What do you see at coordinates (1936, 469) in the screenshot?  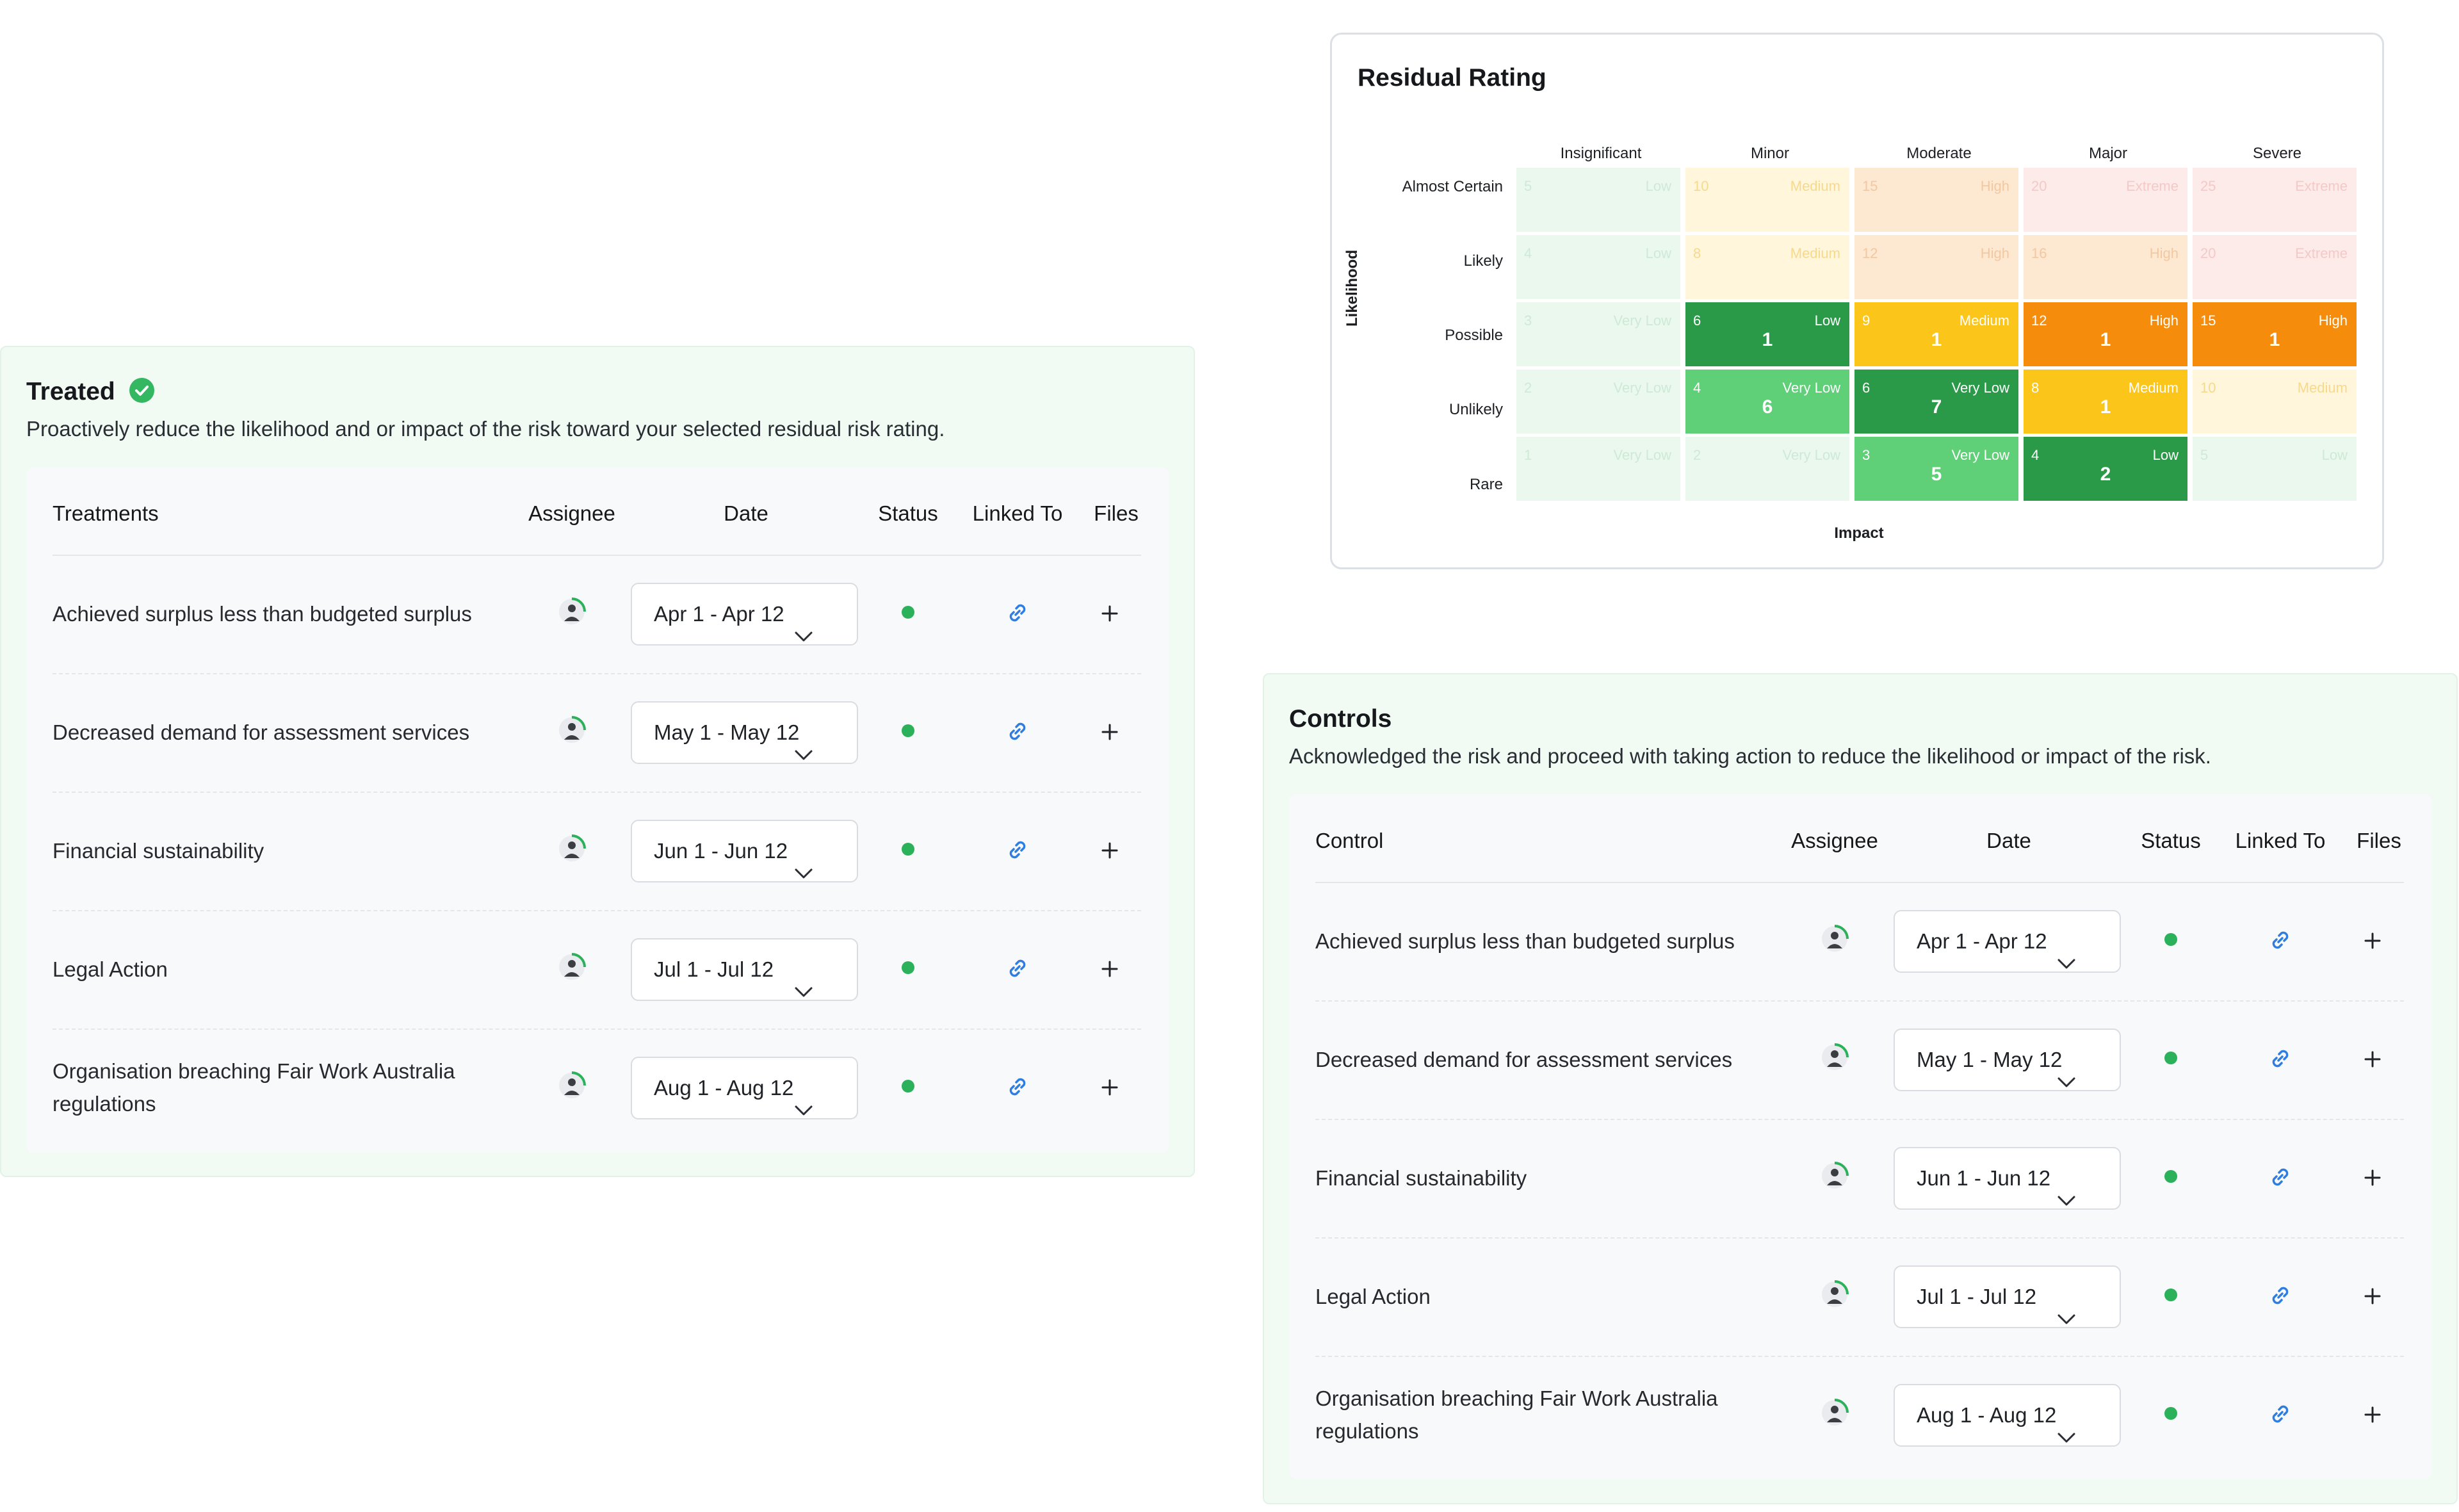 I see `matrix-cell: 3 Very Low 5` at bounding box center [1936, 469].